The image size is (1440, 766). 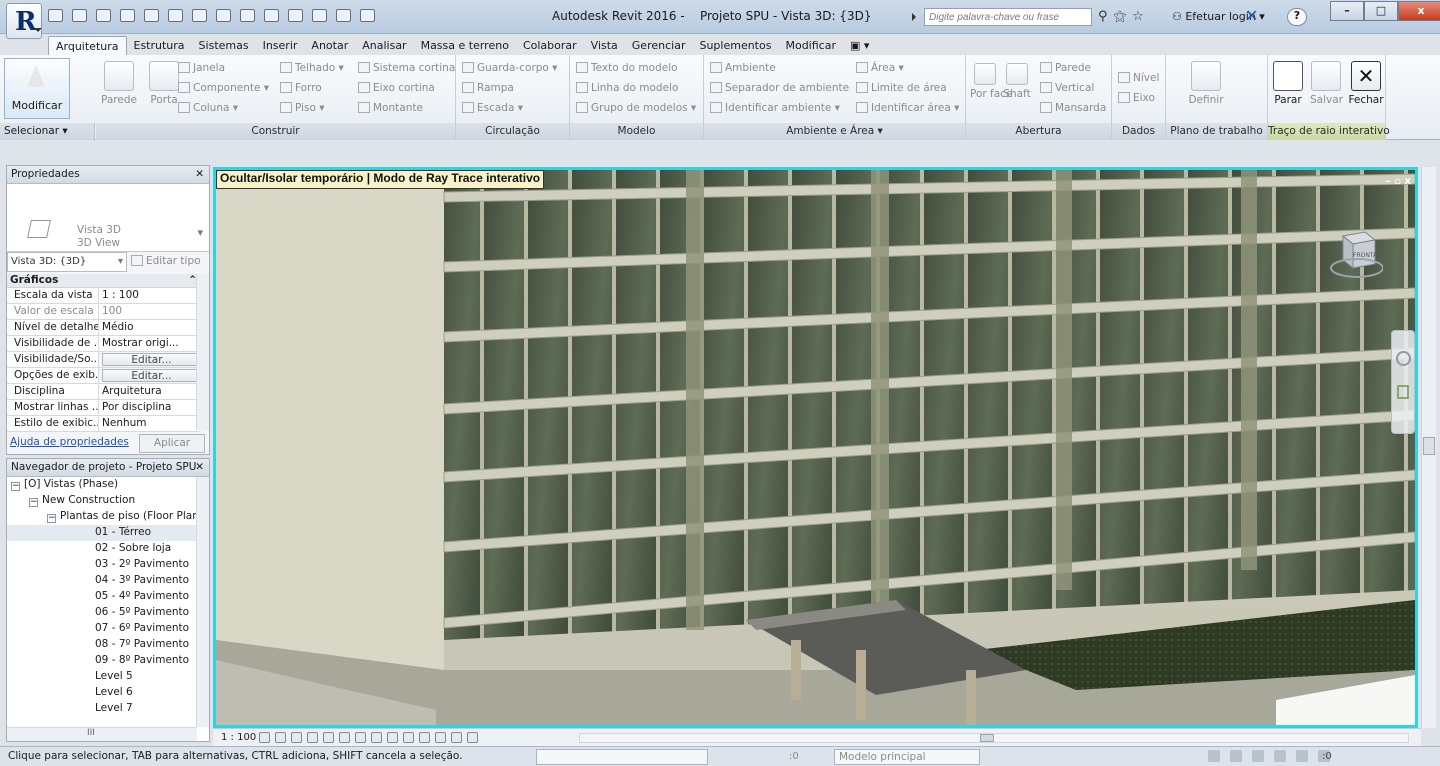 I want to click on close-browser-icon: ✕, so click(x=199, y=467).